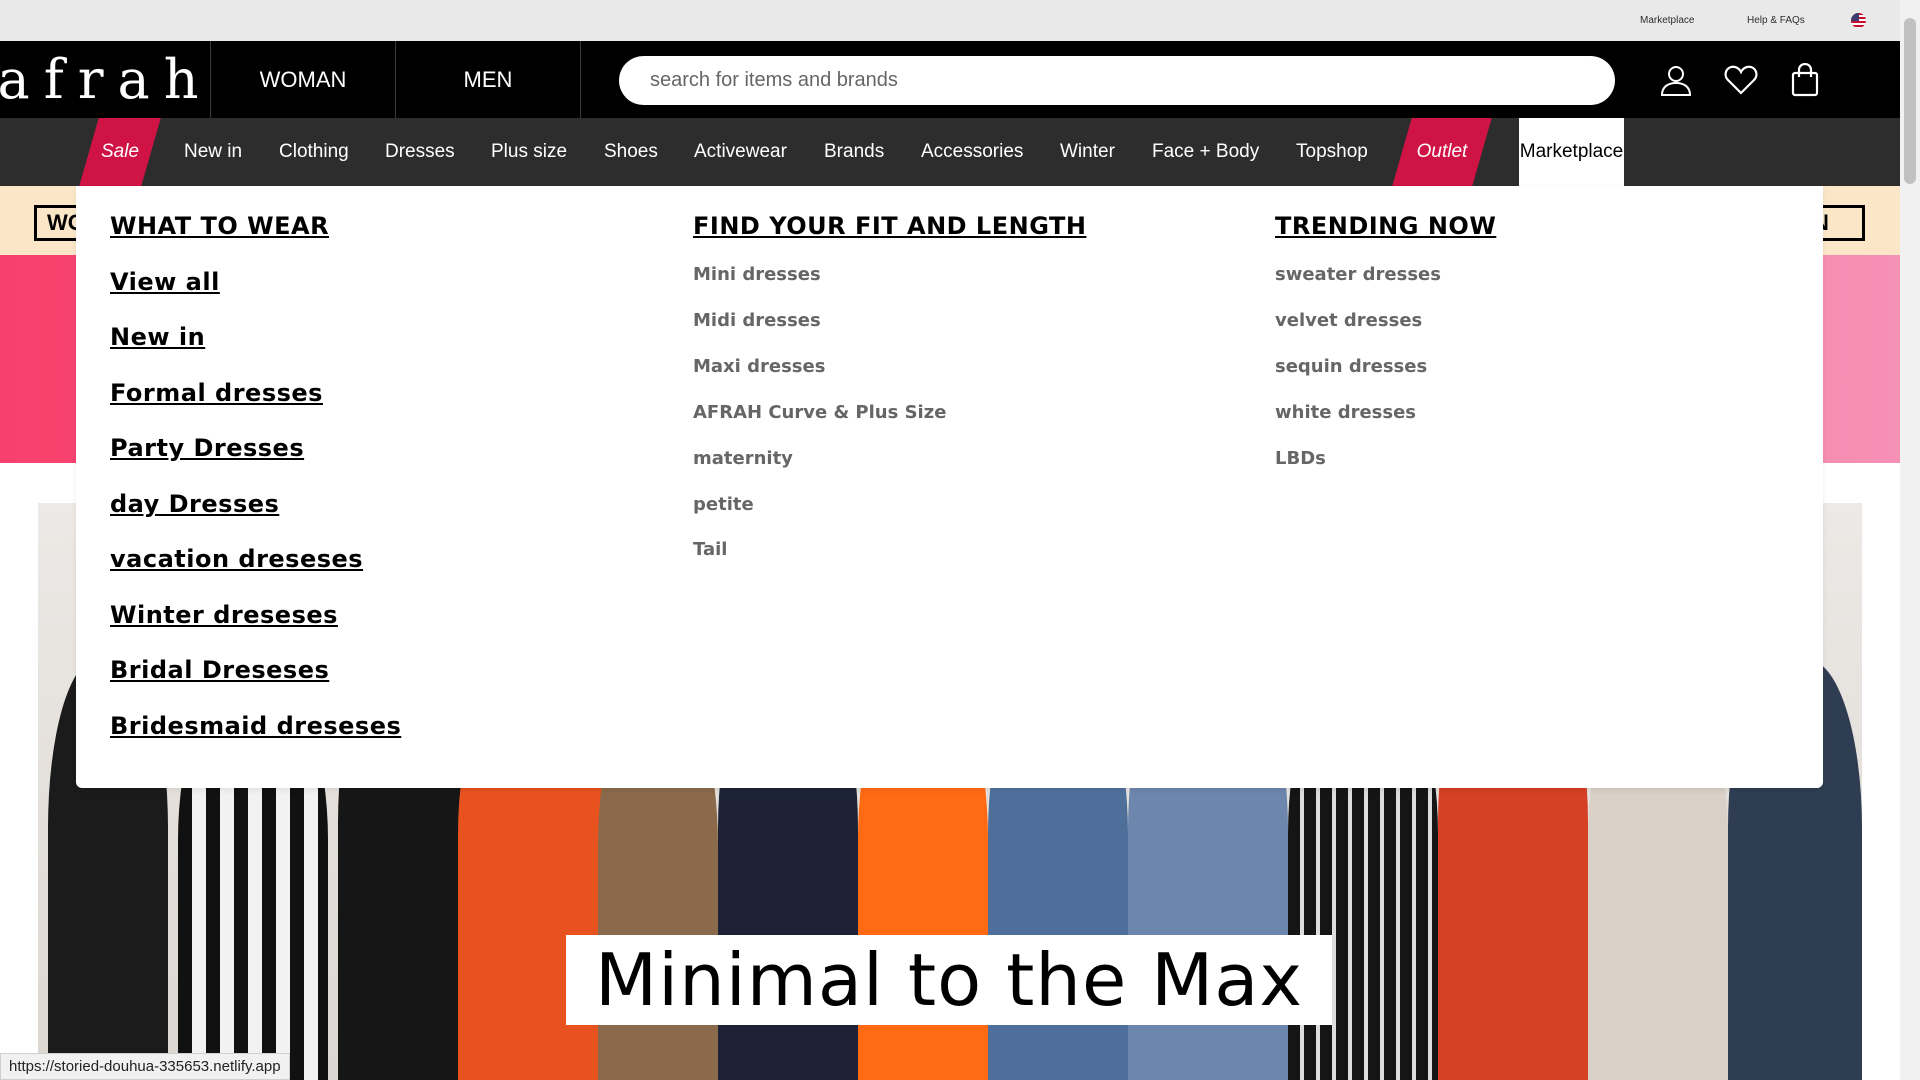 Image resolution: width=1920 pixels, height=1080 pixels. I want to click on link-white-dresses: white dresses, so click(1345, 412).